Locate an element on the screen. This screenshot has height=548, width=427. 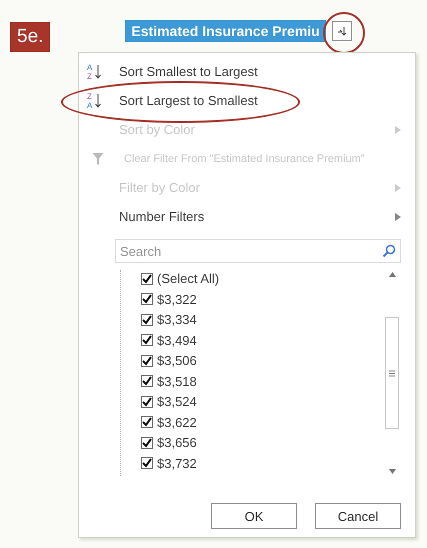
value-label: $3,506 is located at coordinates (177, 360).